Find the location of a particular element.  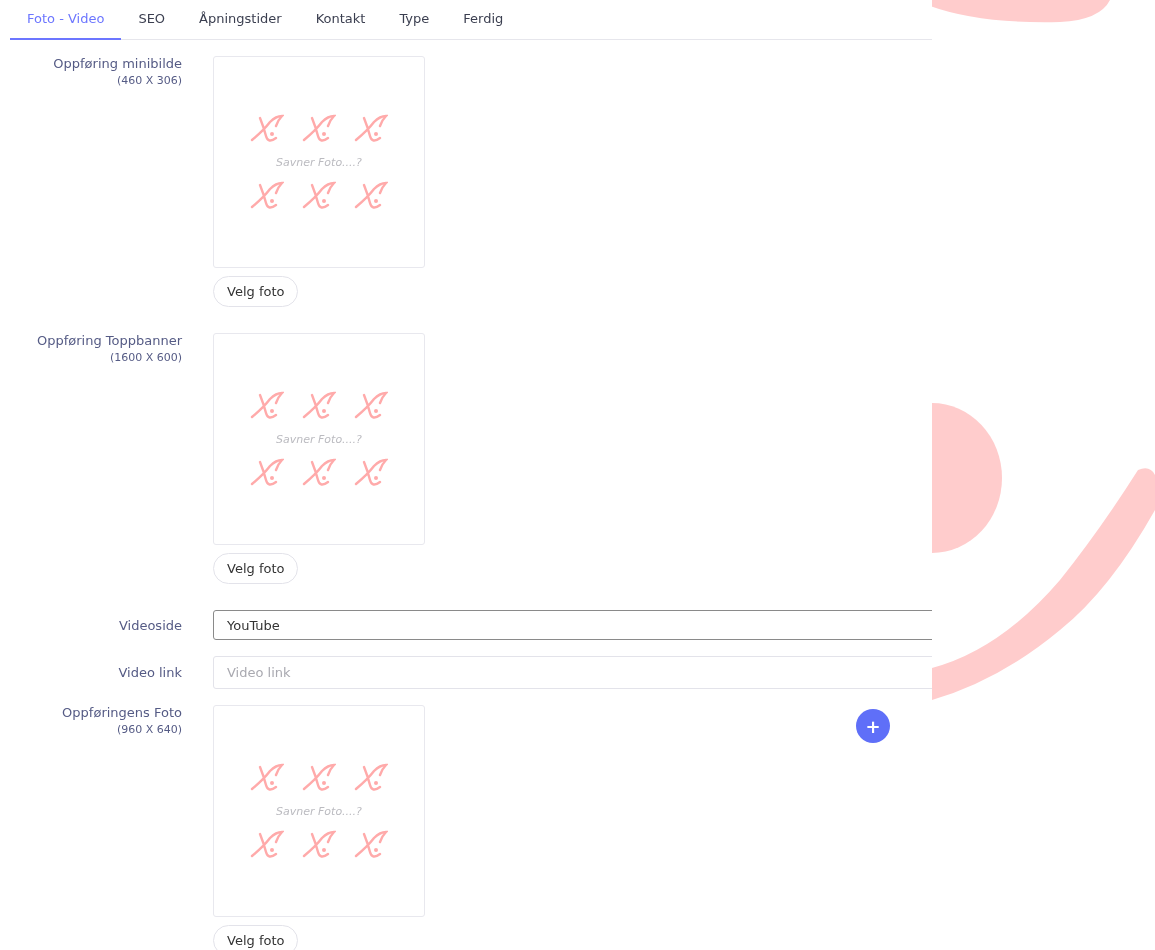

field-label: Videoside is located at coordinates (150, 625).